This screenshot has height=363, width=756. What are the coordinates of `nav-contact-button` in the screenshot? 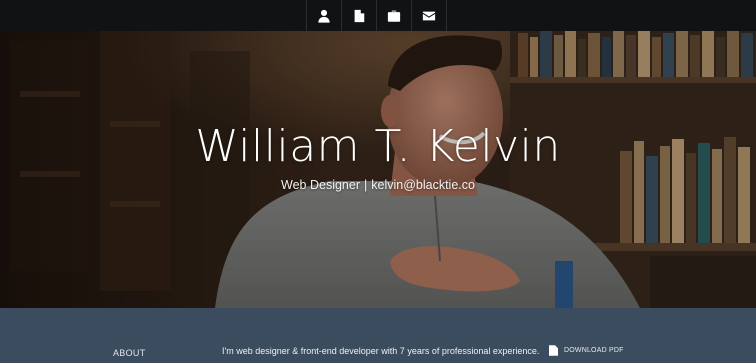 It's located at (429, 15).